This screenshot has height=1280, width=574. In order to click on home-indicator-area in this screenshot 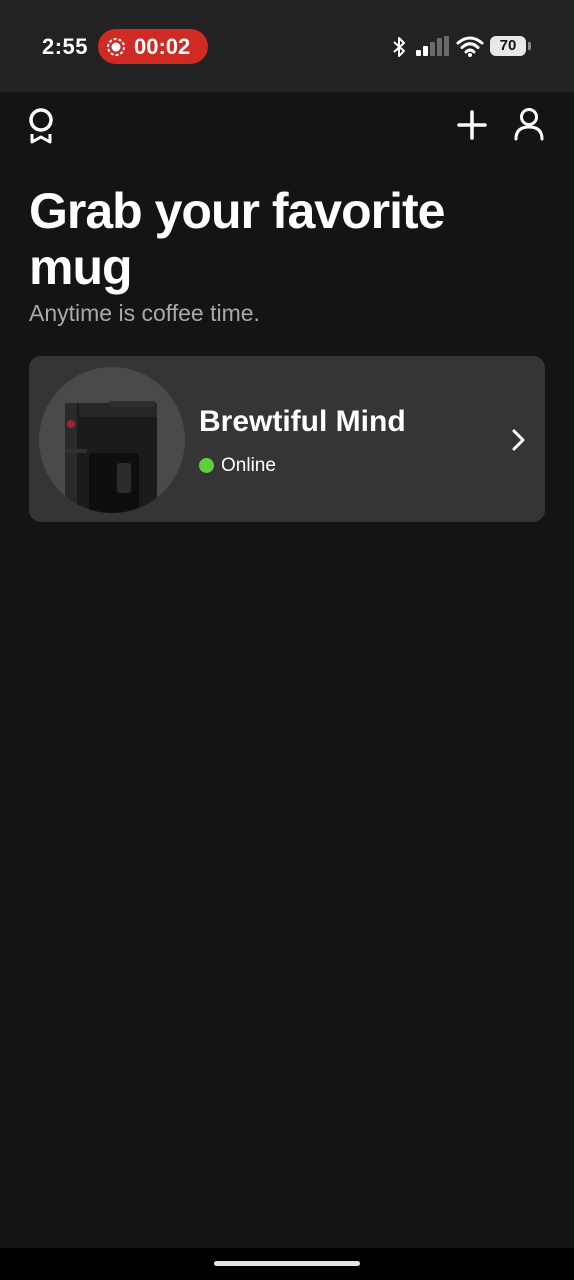, I will do `click(287, 1264)`.